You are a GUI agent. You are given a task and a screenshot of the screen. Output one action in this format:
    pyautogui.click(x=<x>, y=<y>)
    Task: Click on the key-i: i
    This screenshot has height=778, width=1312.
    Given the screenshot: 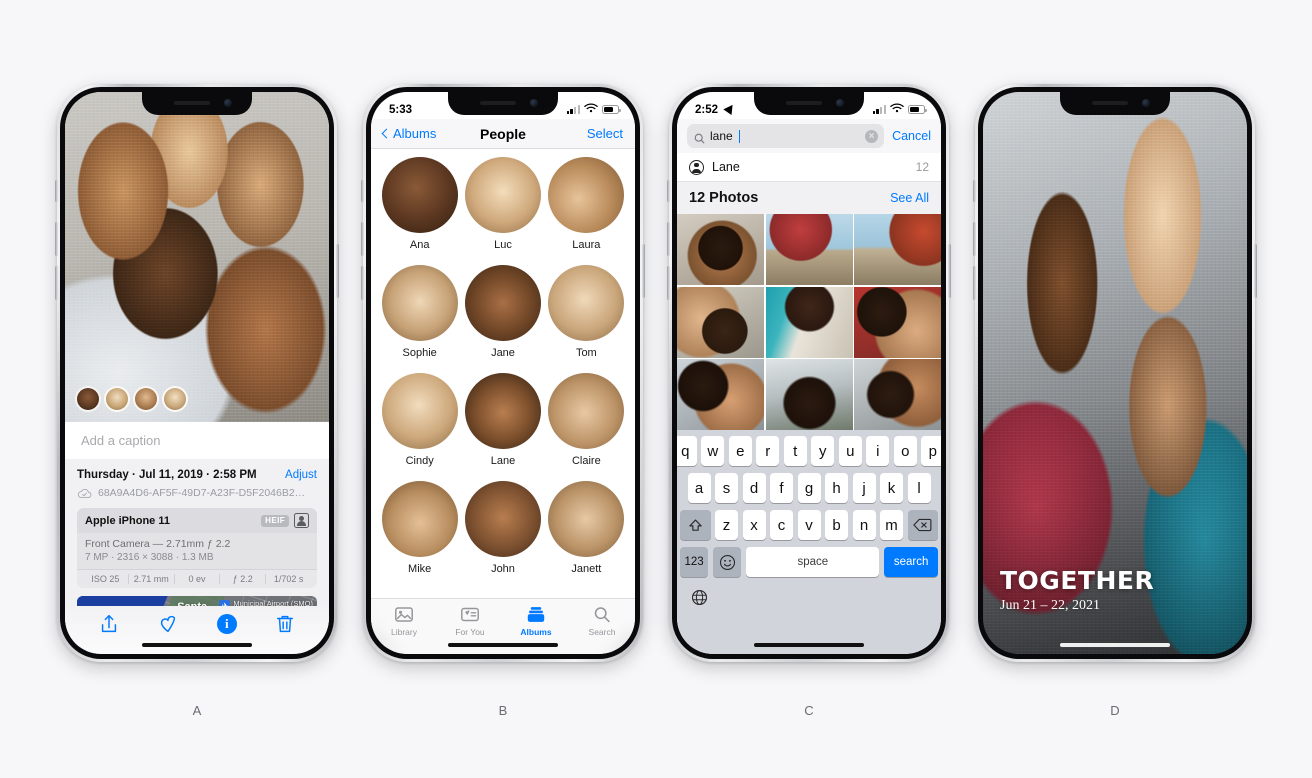 What is the action you would take?
    pyautogui.click(x=878, y=451)
    